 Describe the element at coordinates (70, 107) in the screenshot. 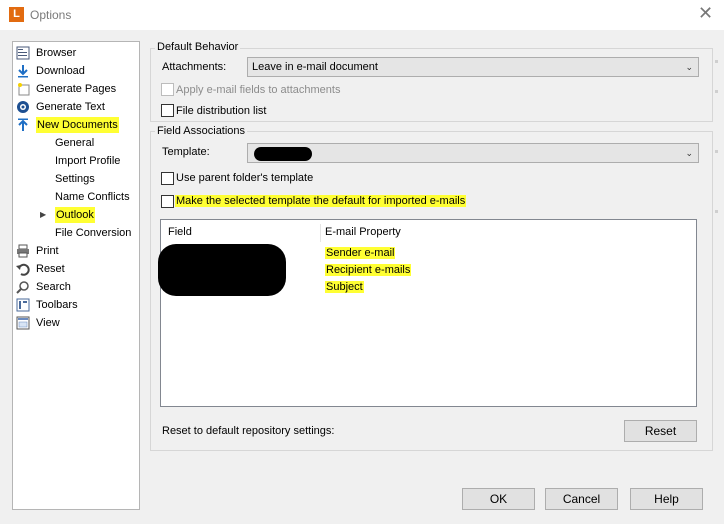

I see `nav-label: Generate Text` at that location.